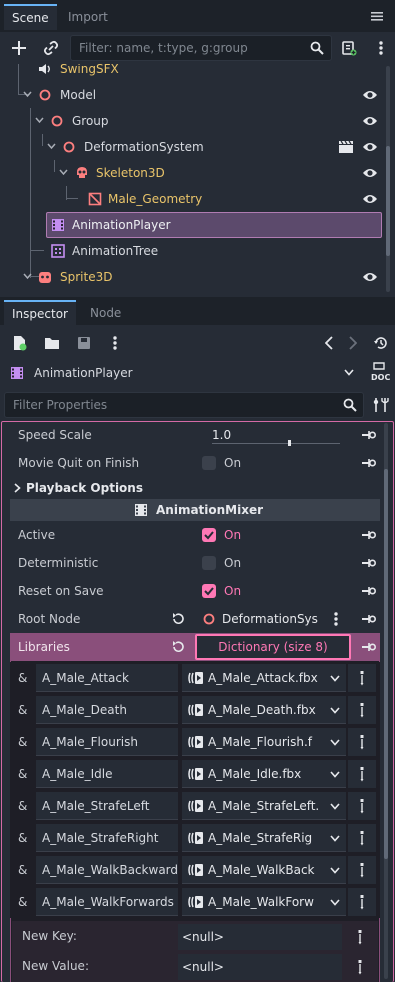 Image resolution: width=395 pixels, height=982 pixels. Describe the element at coordinates (30, 17) in the screenshot. I see `tab-scene: Scene` at that location.